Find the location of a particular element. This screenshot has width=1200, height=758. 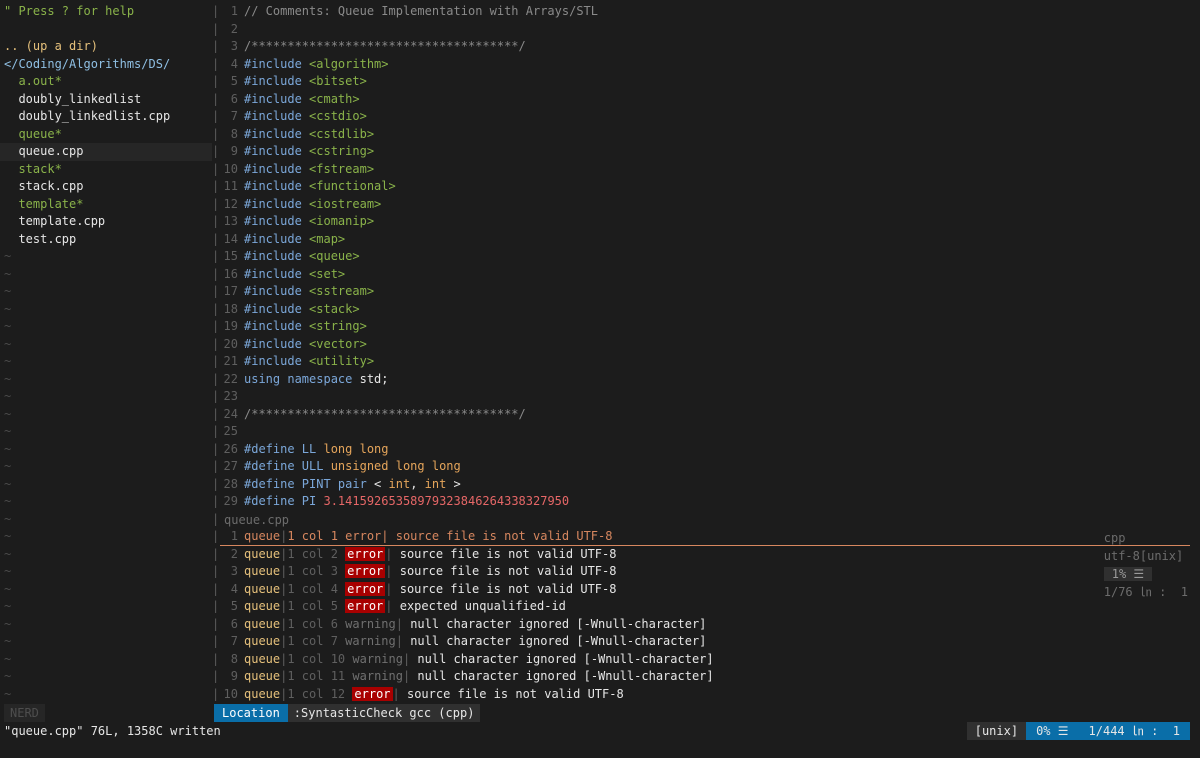

line-number: 2 is located at coordinates (234, 28).